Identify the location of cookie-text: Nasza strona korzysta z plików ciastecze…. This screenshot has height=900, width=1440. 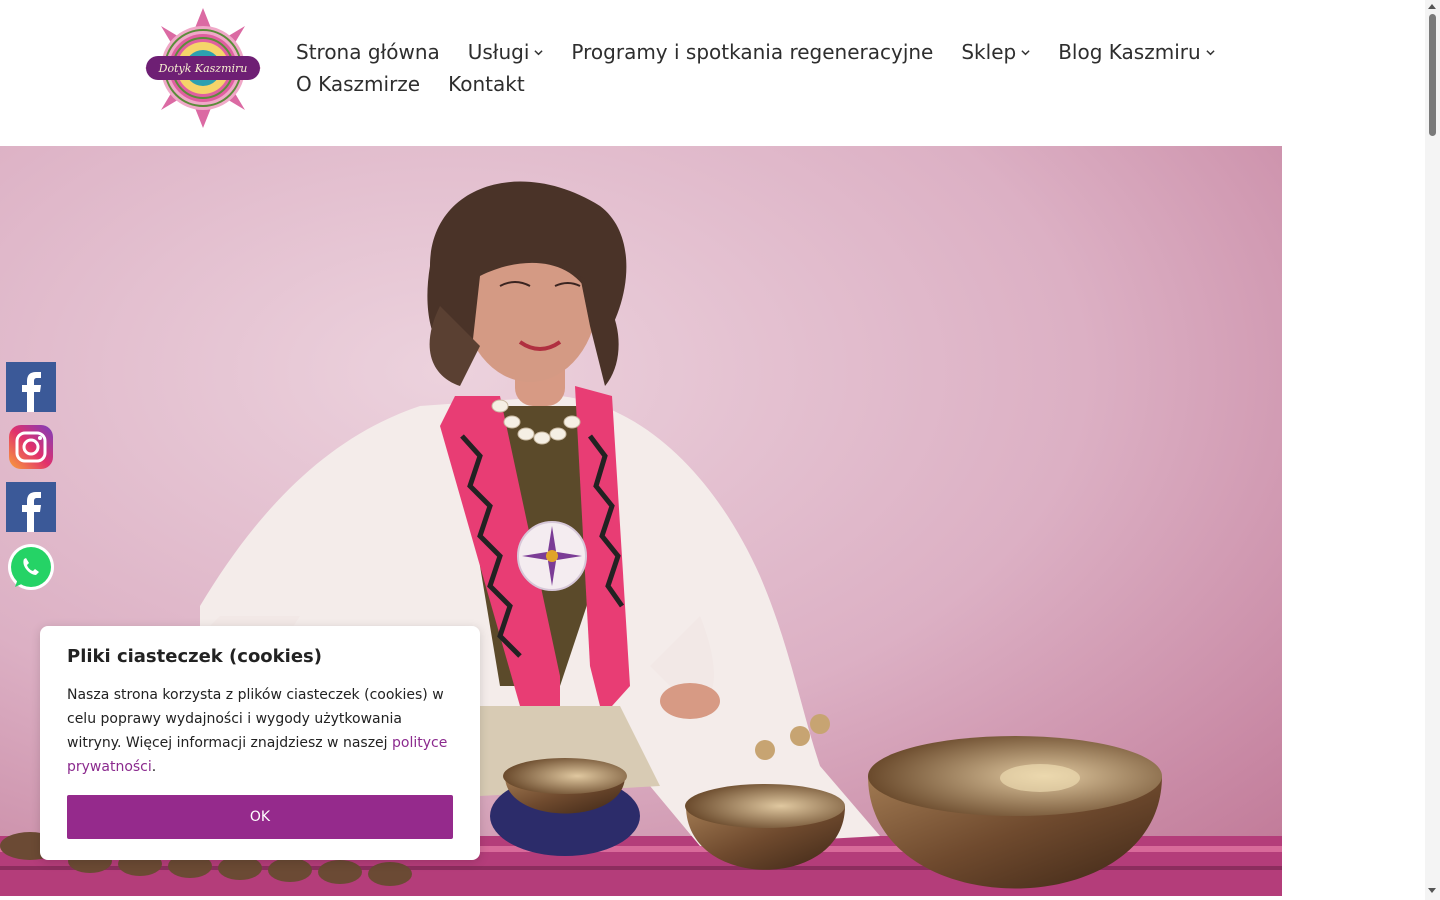
(255, 719).